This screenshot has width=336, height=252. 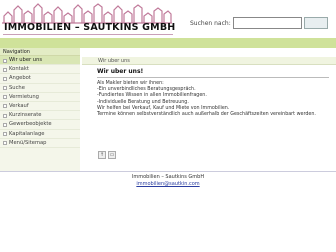 I want to click on sidebar-item-wir-uber-uns: Wir uber uns, so click(x=40, y=61).